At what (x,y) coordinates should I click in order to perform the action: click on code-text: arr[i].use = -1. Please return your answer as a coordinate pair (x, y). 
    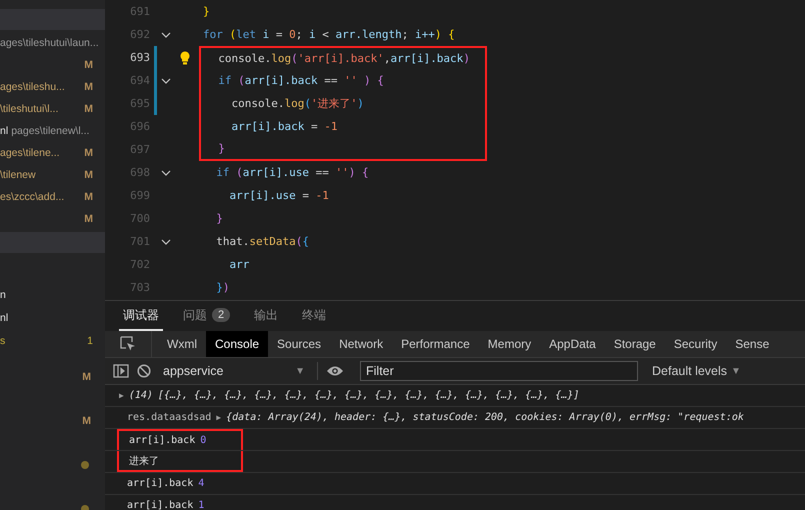
    Looking at the image, I should click on (278, 195).